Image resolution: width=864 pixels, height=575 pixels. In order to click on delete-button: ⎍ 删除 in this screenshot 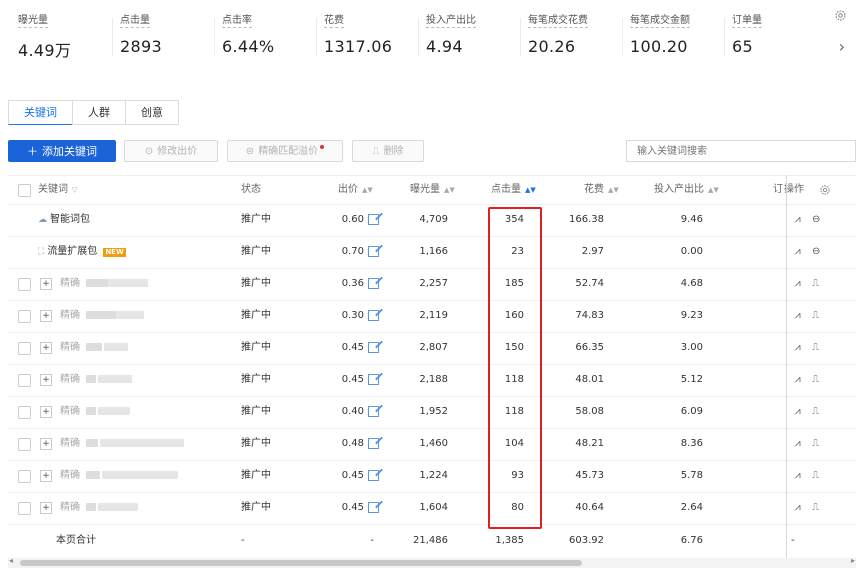, I will do `click(388, 151)`.